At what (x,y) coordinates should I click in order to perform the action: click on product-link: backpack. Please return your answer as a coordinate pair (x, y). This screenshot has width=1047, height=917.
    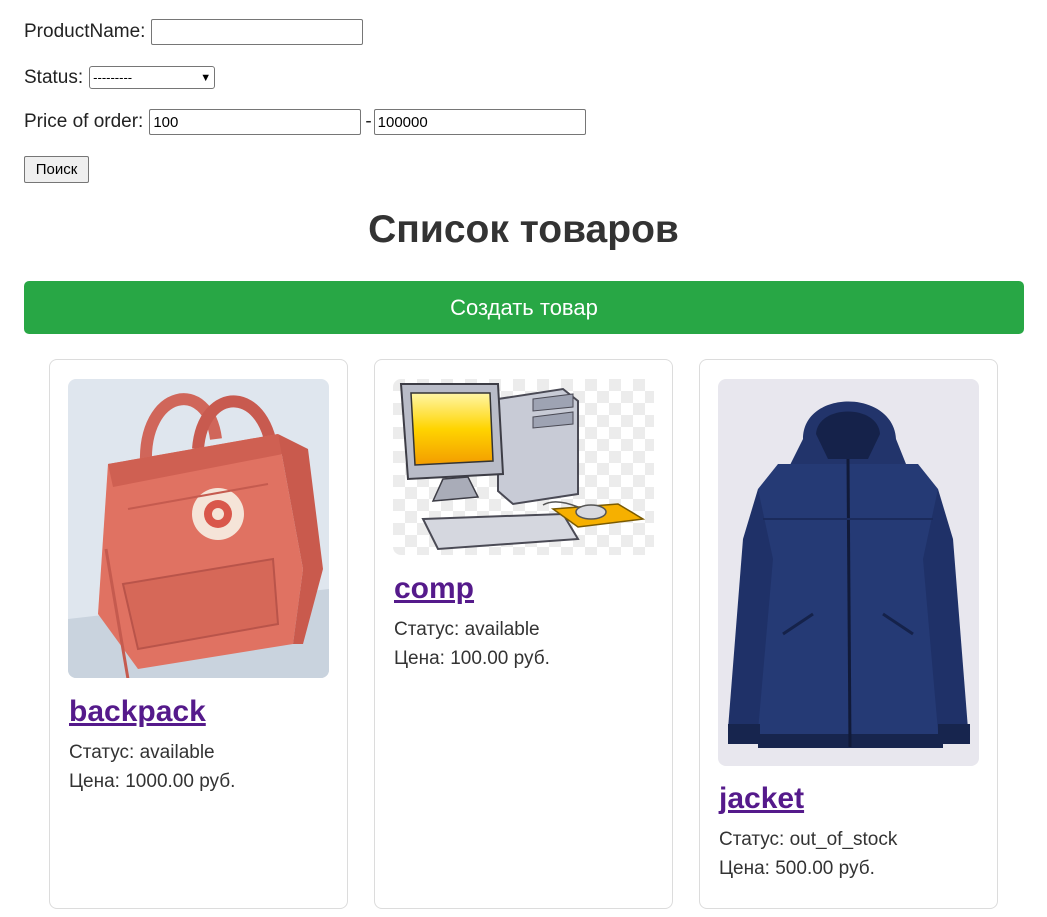
    Looking at the image, I should click on (137, 712).